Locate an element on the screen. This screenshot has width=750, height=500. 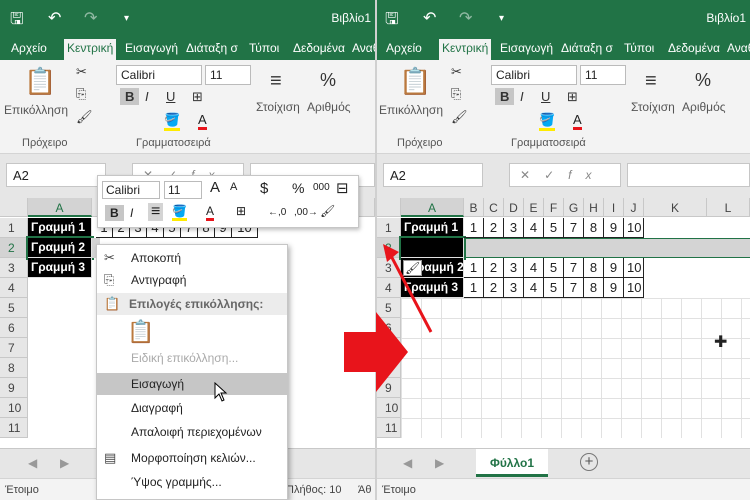
cell-j3: 10 is located at coordinates (634, 268).